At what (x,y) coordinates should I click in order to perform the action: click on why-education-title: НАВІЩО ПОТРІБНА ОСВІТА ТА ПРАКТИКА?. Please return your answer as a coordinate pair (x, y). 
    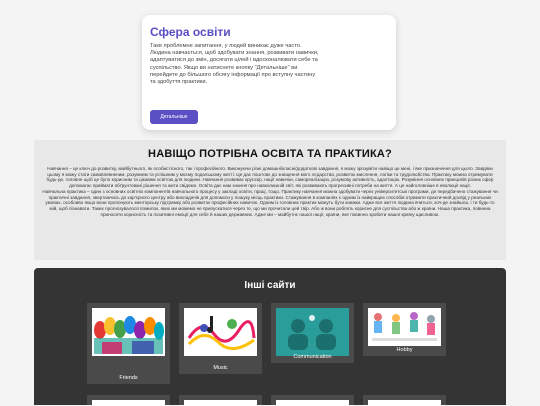
    Looking at the image, I should click on (270, 154).